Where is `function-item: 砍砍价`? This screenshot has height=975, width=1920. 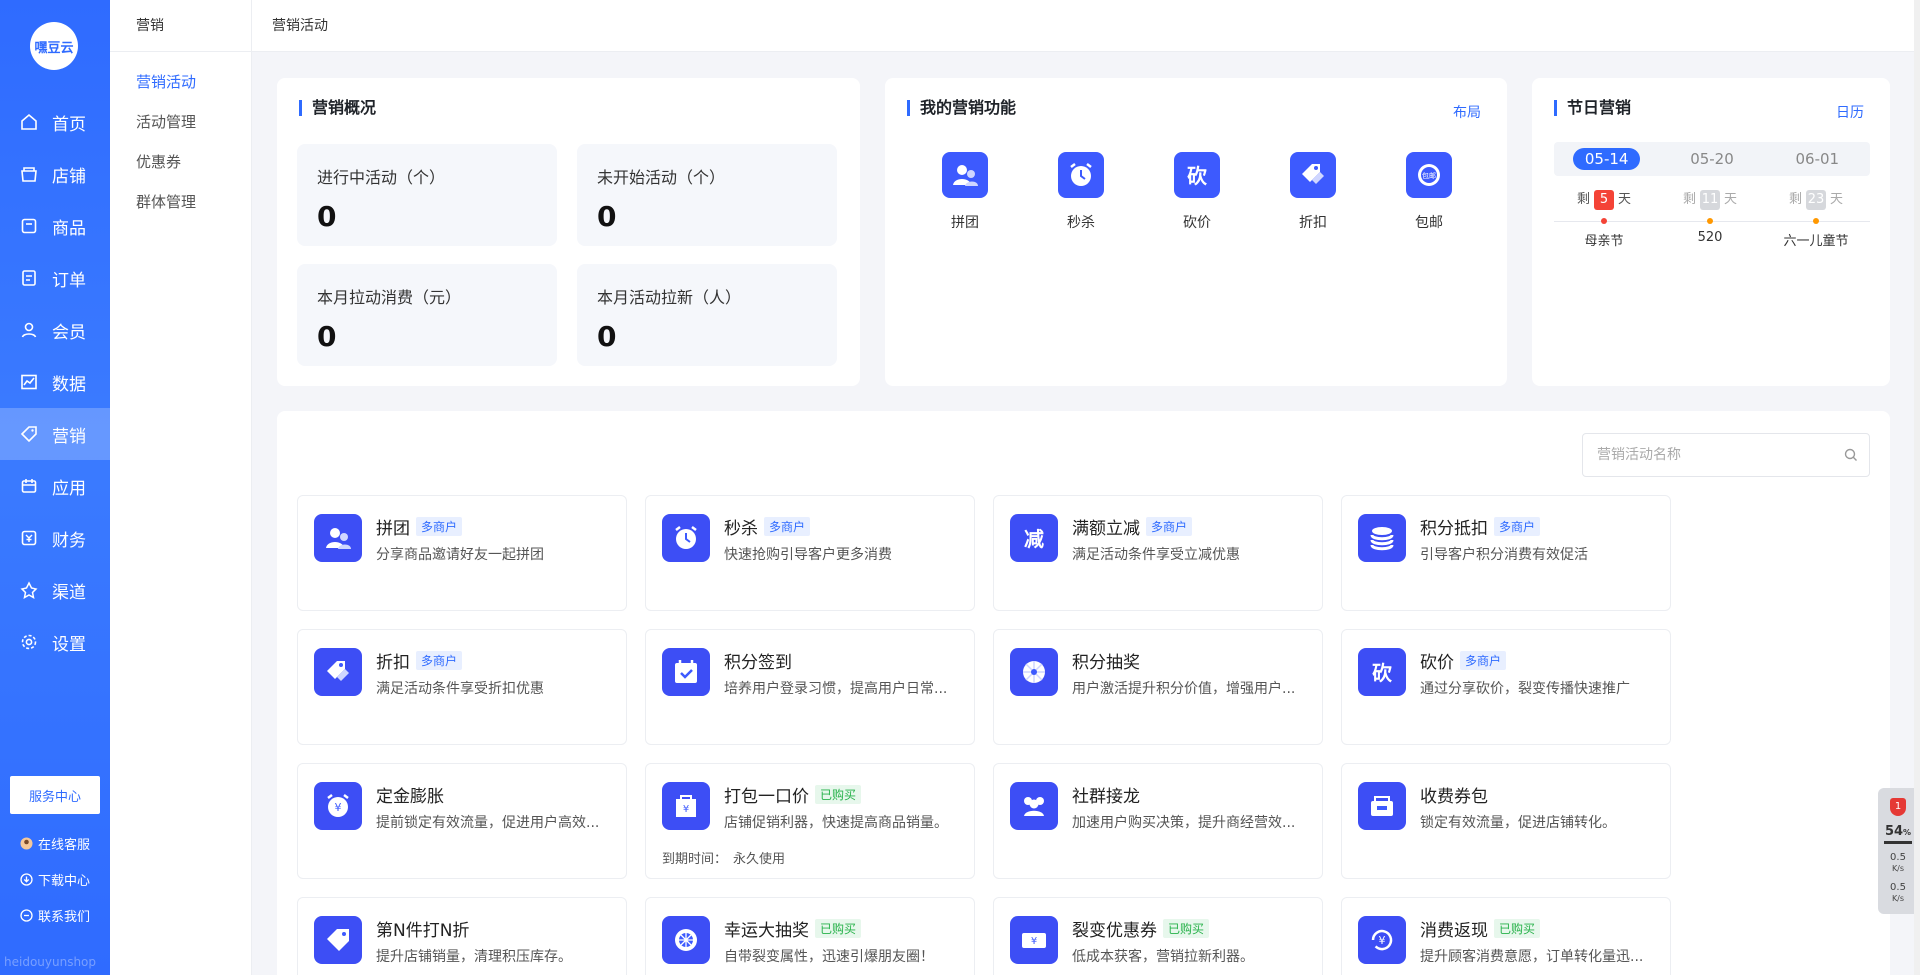 function-item: 砍砍价 is located at coordinates (1197, 192).